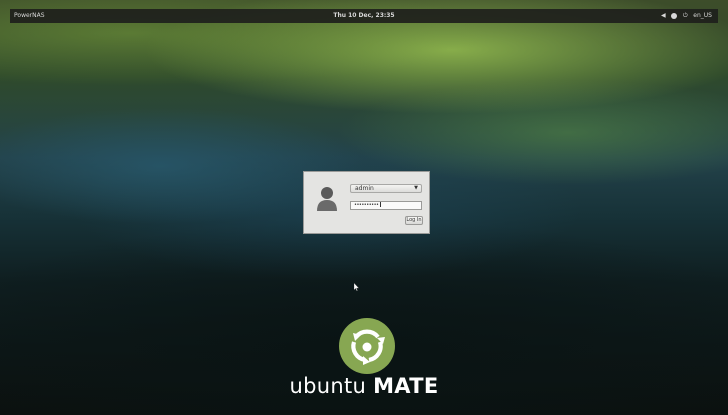  What do you see at coordinates (364, 188) in the screenshot?
I see `username-value: admin` at bounding box center [364, 188].